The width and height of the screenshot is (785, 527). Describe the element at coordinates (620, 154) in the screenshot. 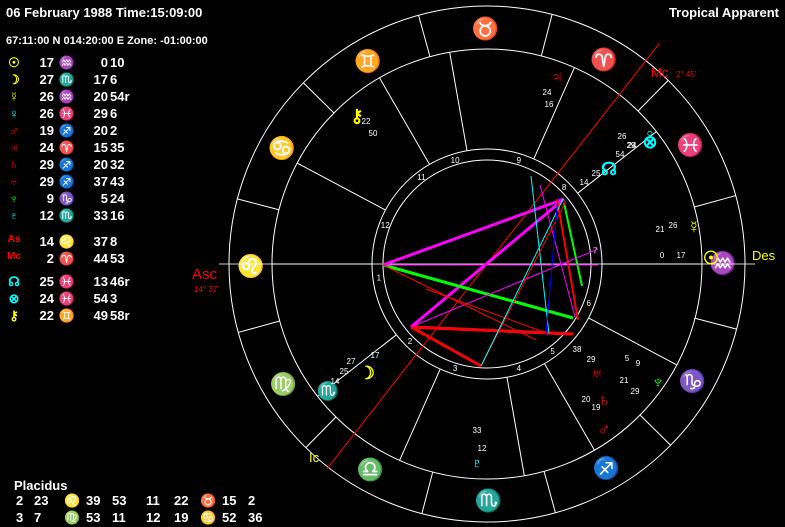

I see `planet-minute: 54` at that location.